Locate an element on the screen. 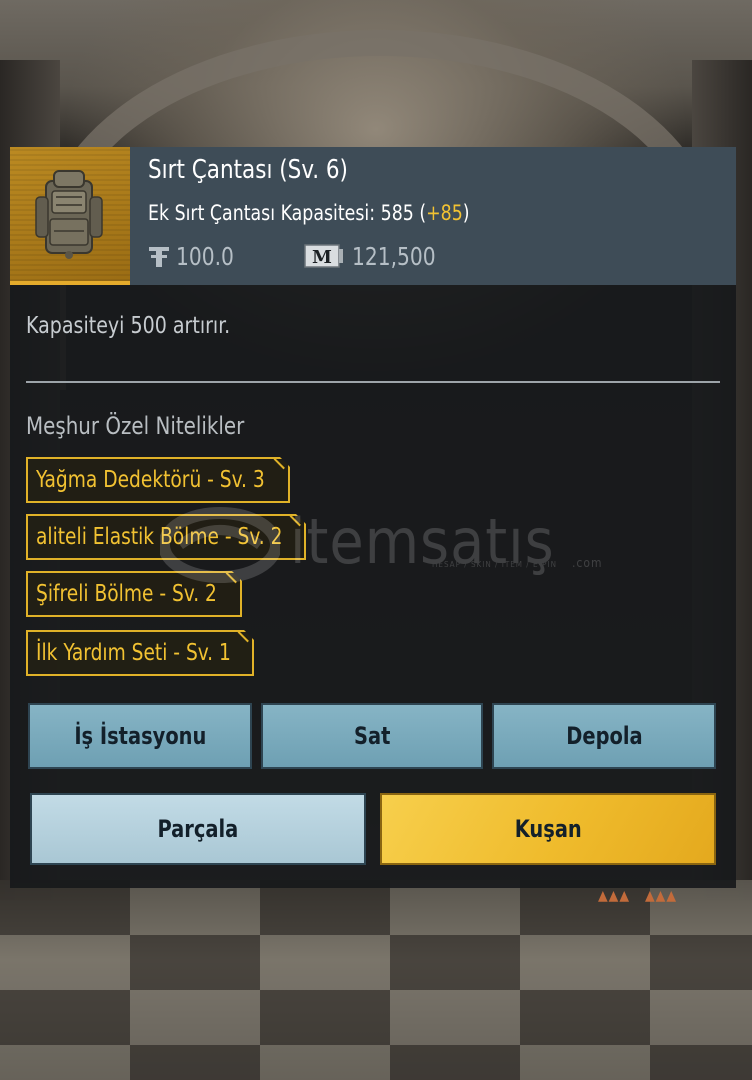 This screenshot has width=752, height=1080. trait-badge: Şifreli Bölme - Sv. 2 is located at coordinates (134, 594).